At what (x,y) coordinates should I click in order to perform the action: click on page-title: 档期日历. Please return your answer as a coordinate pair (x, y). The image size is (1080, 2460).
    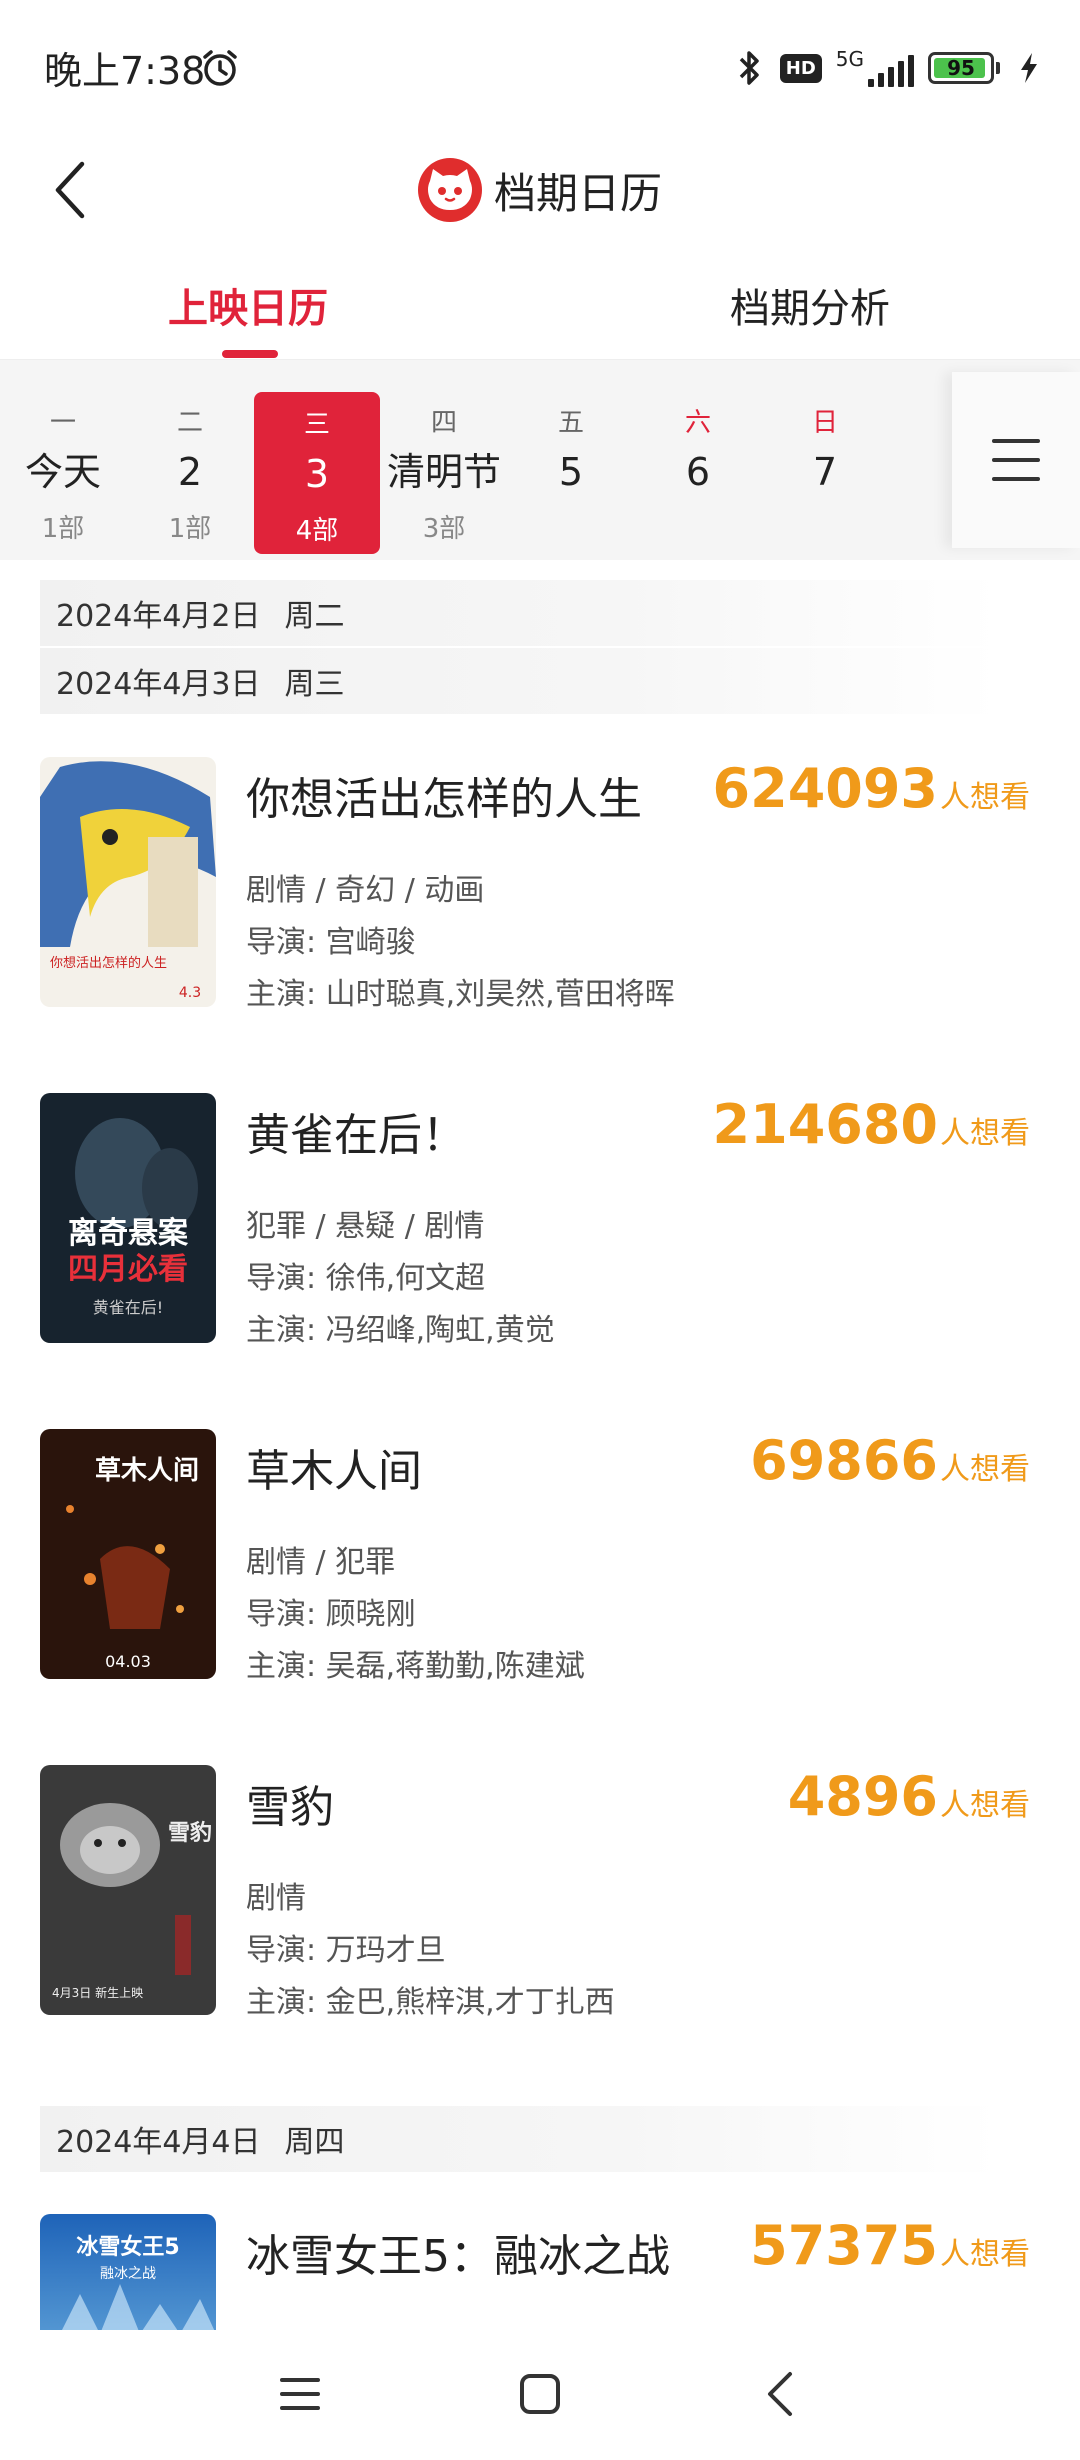
    Looking at the image, I should click on (577, 193).